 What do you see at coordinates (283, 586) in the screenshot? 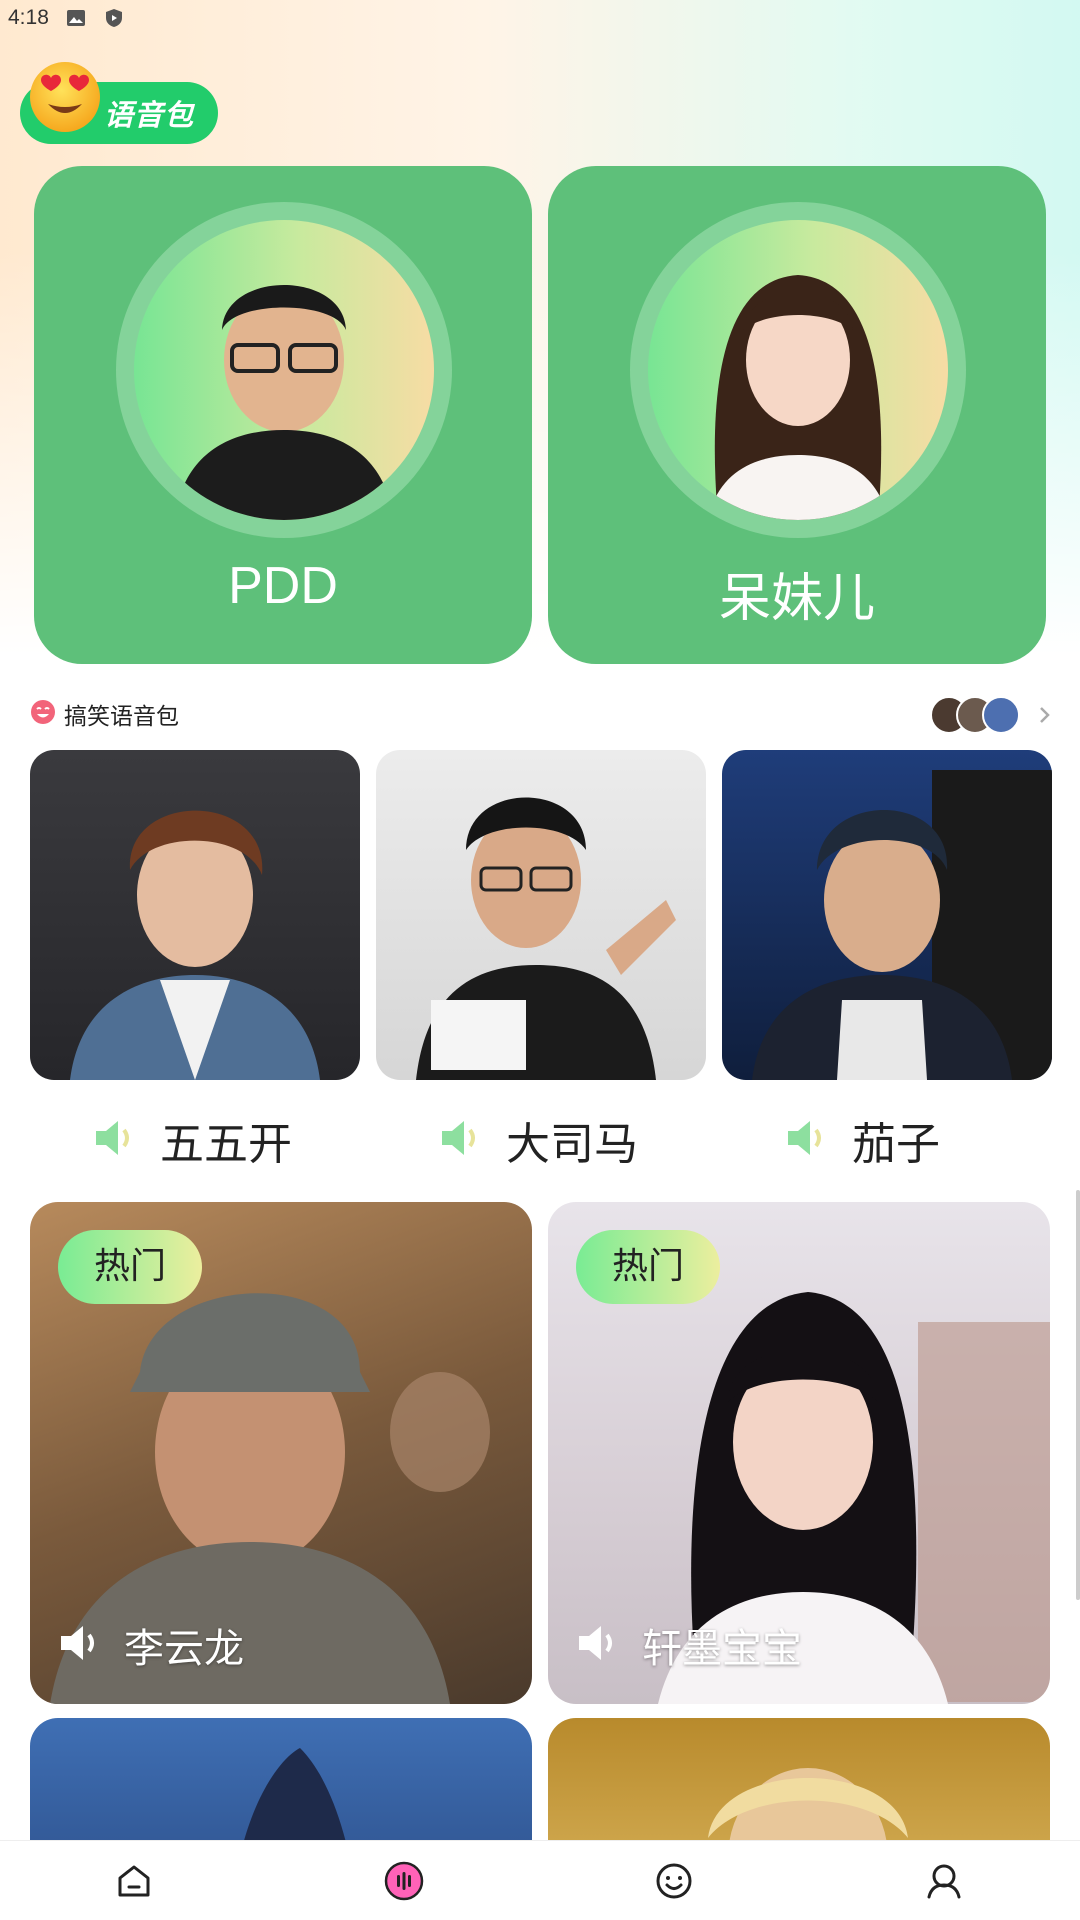
I see `featured-name: PDD` at bounding box center [283, 586].